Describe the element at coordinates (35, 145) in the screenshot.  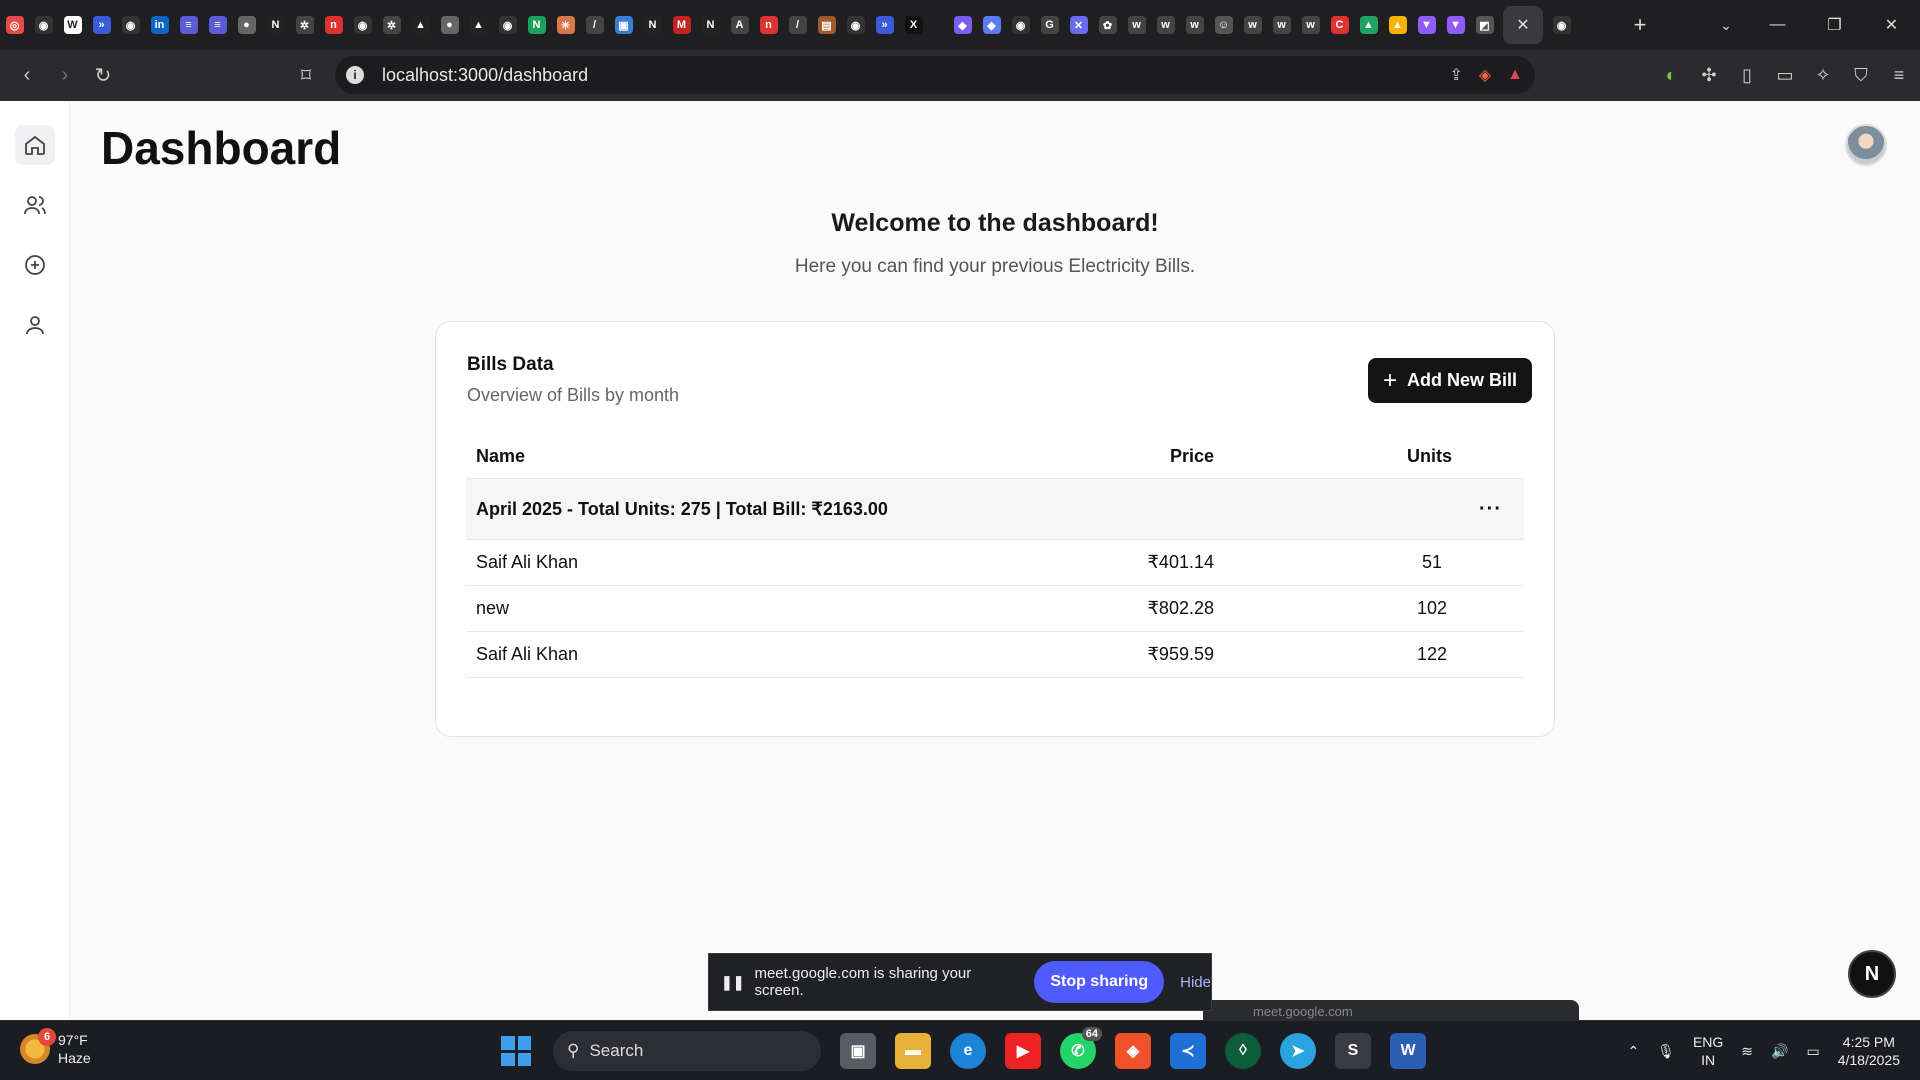
I see `nav-home` at that location.